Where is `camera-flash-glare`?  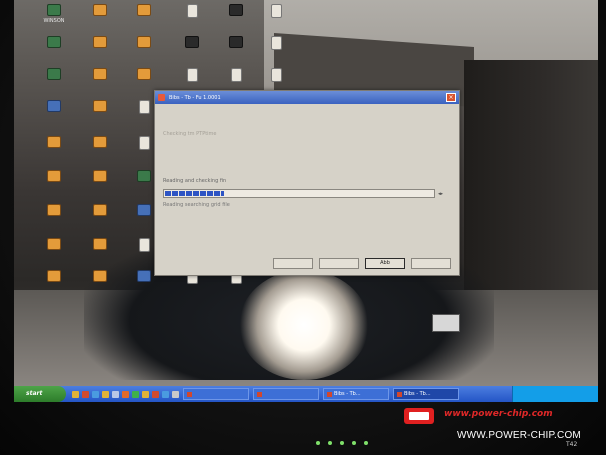 camera-flash-glare is located at coordinates (304, 325).